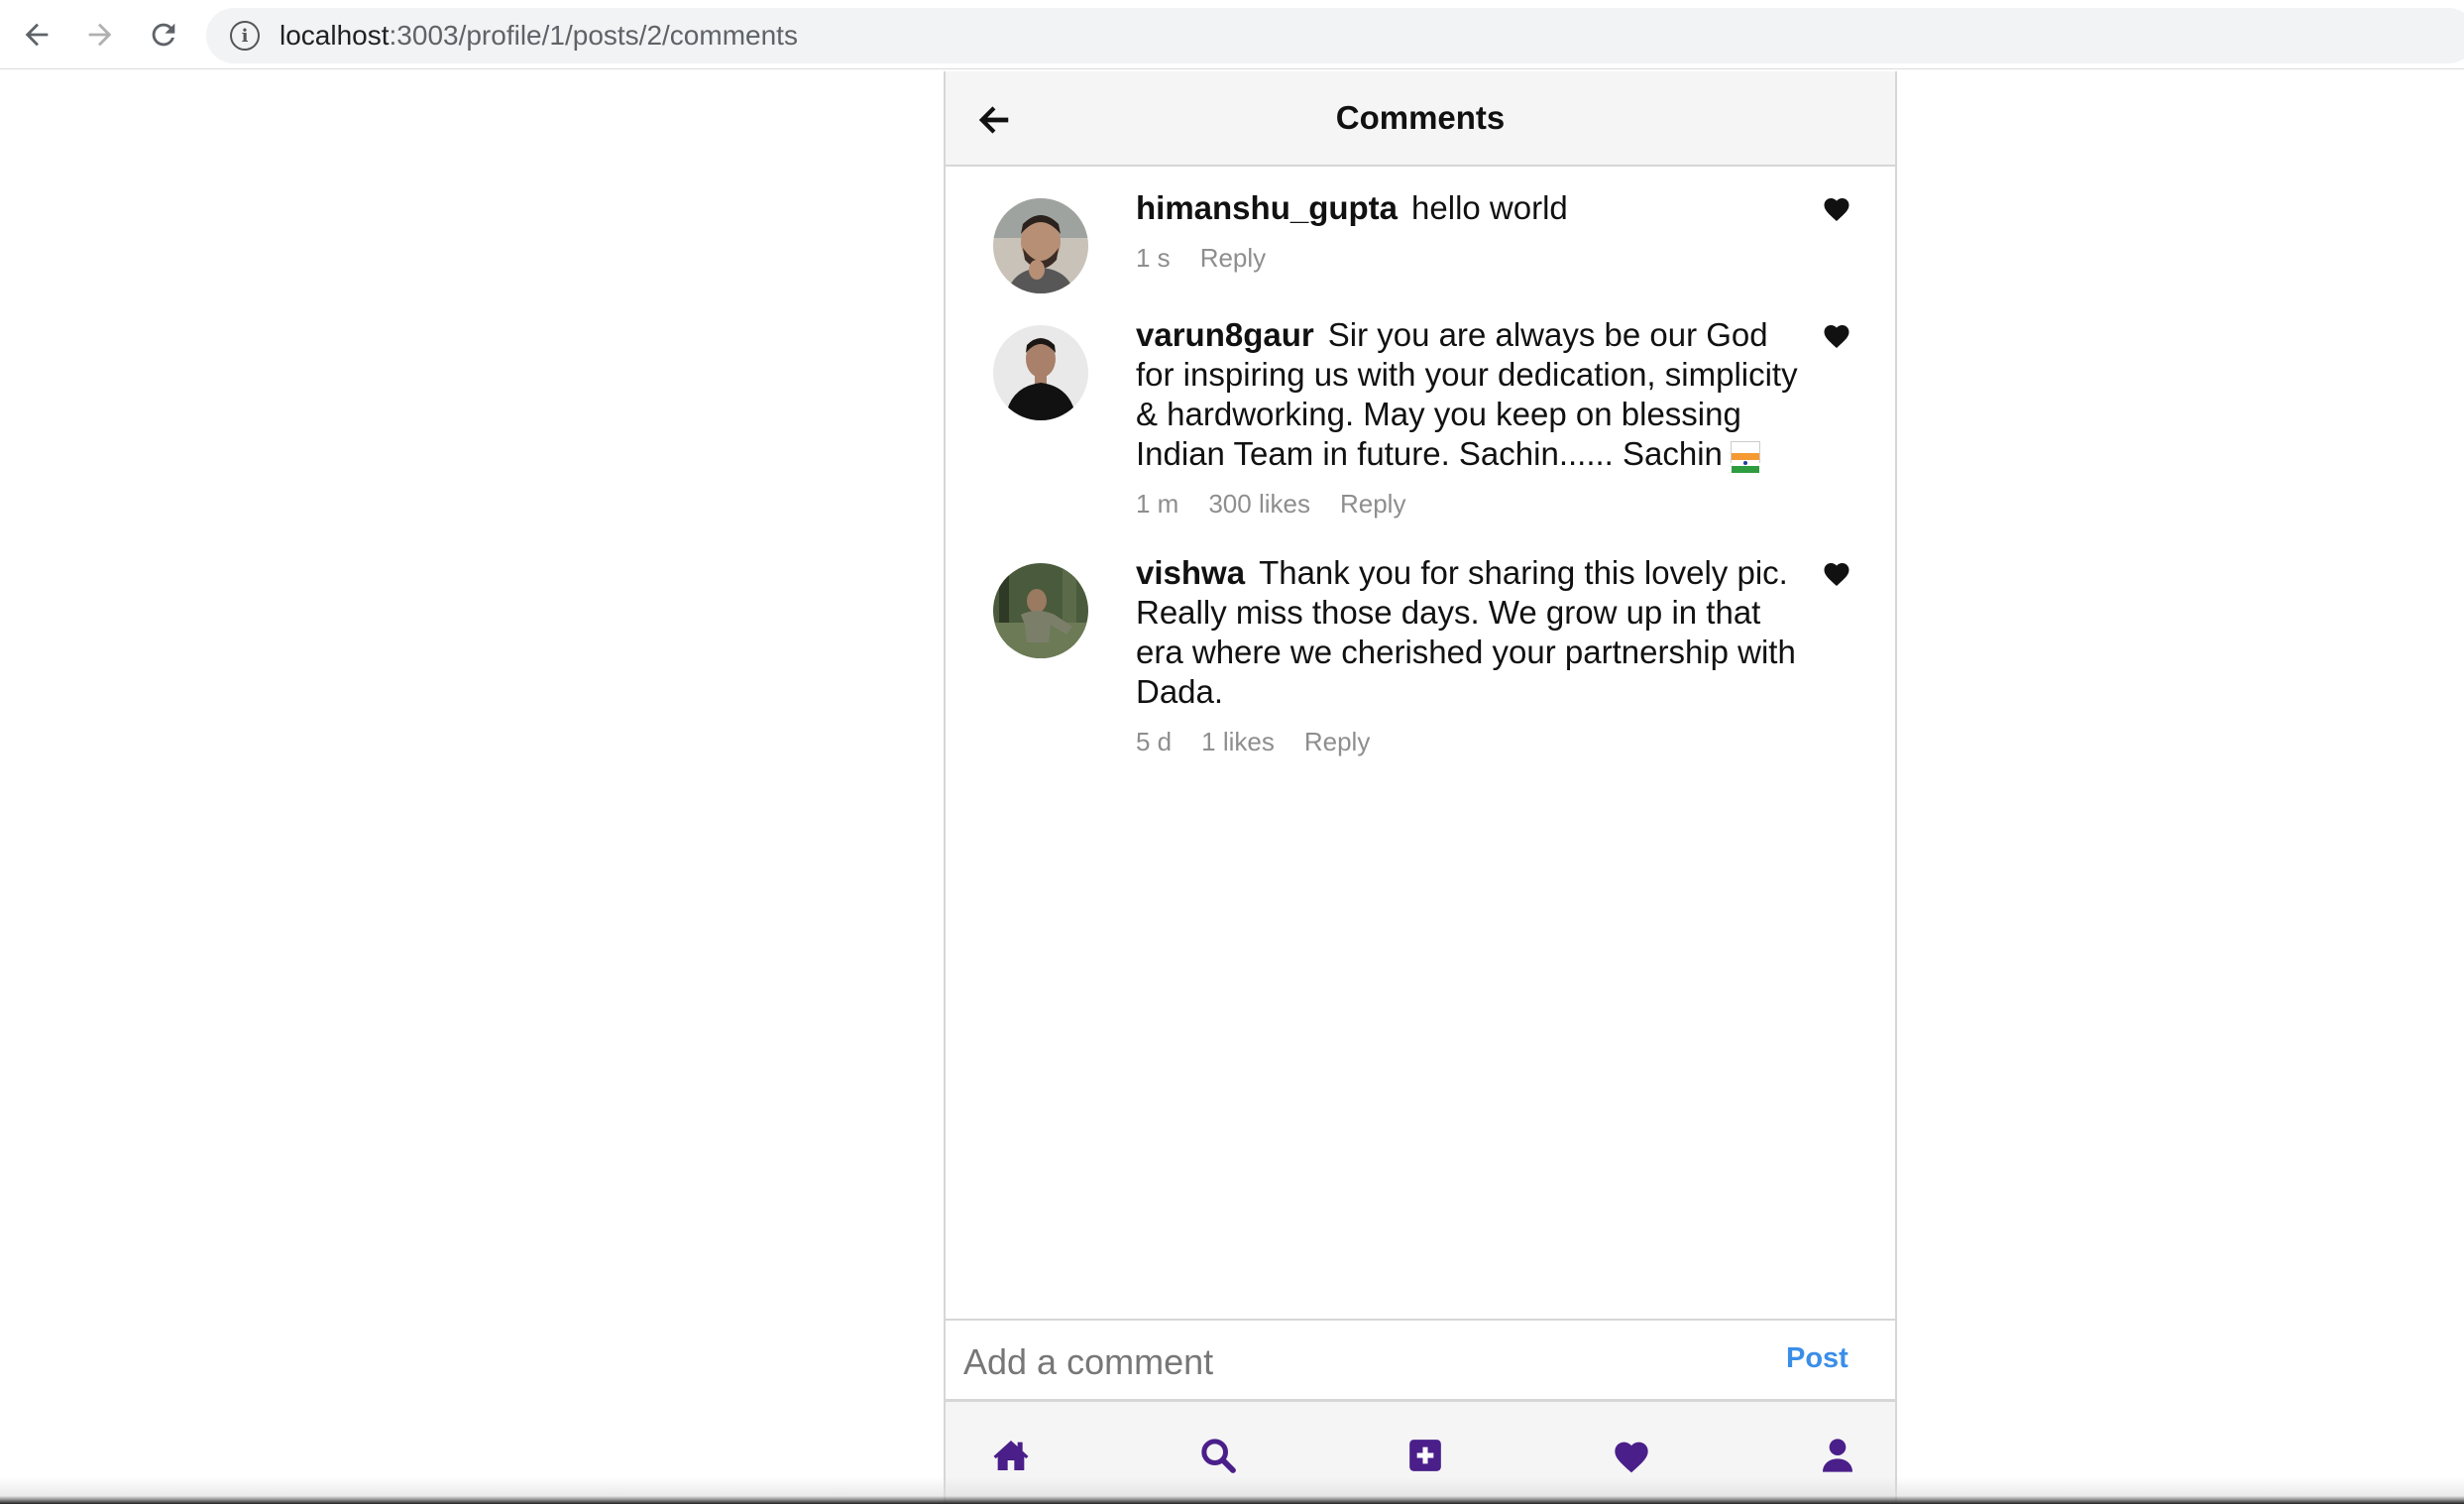 The height and width of the screenshot is (1504, 2464). What do you see at coordinates (1011, 1455) in the screenshot?
I see `home-icon` at bounding box center [1011, 1455].